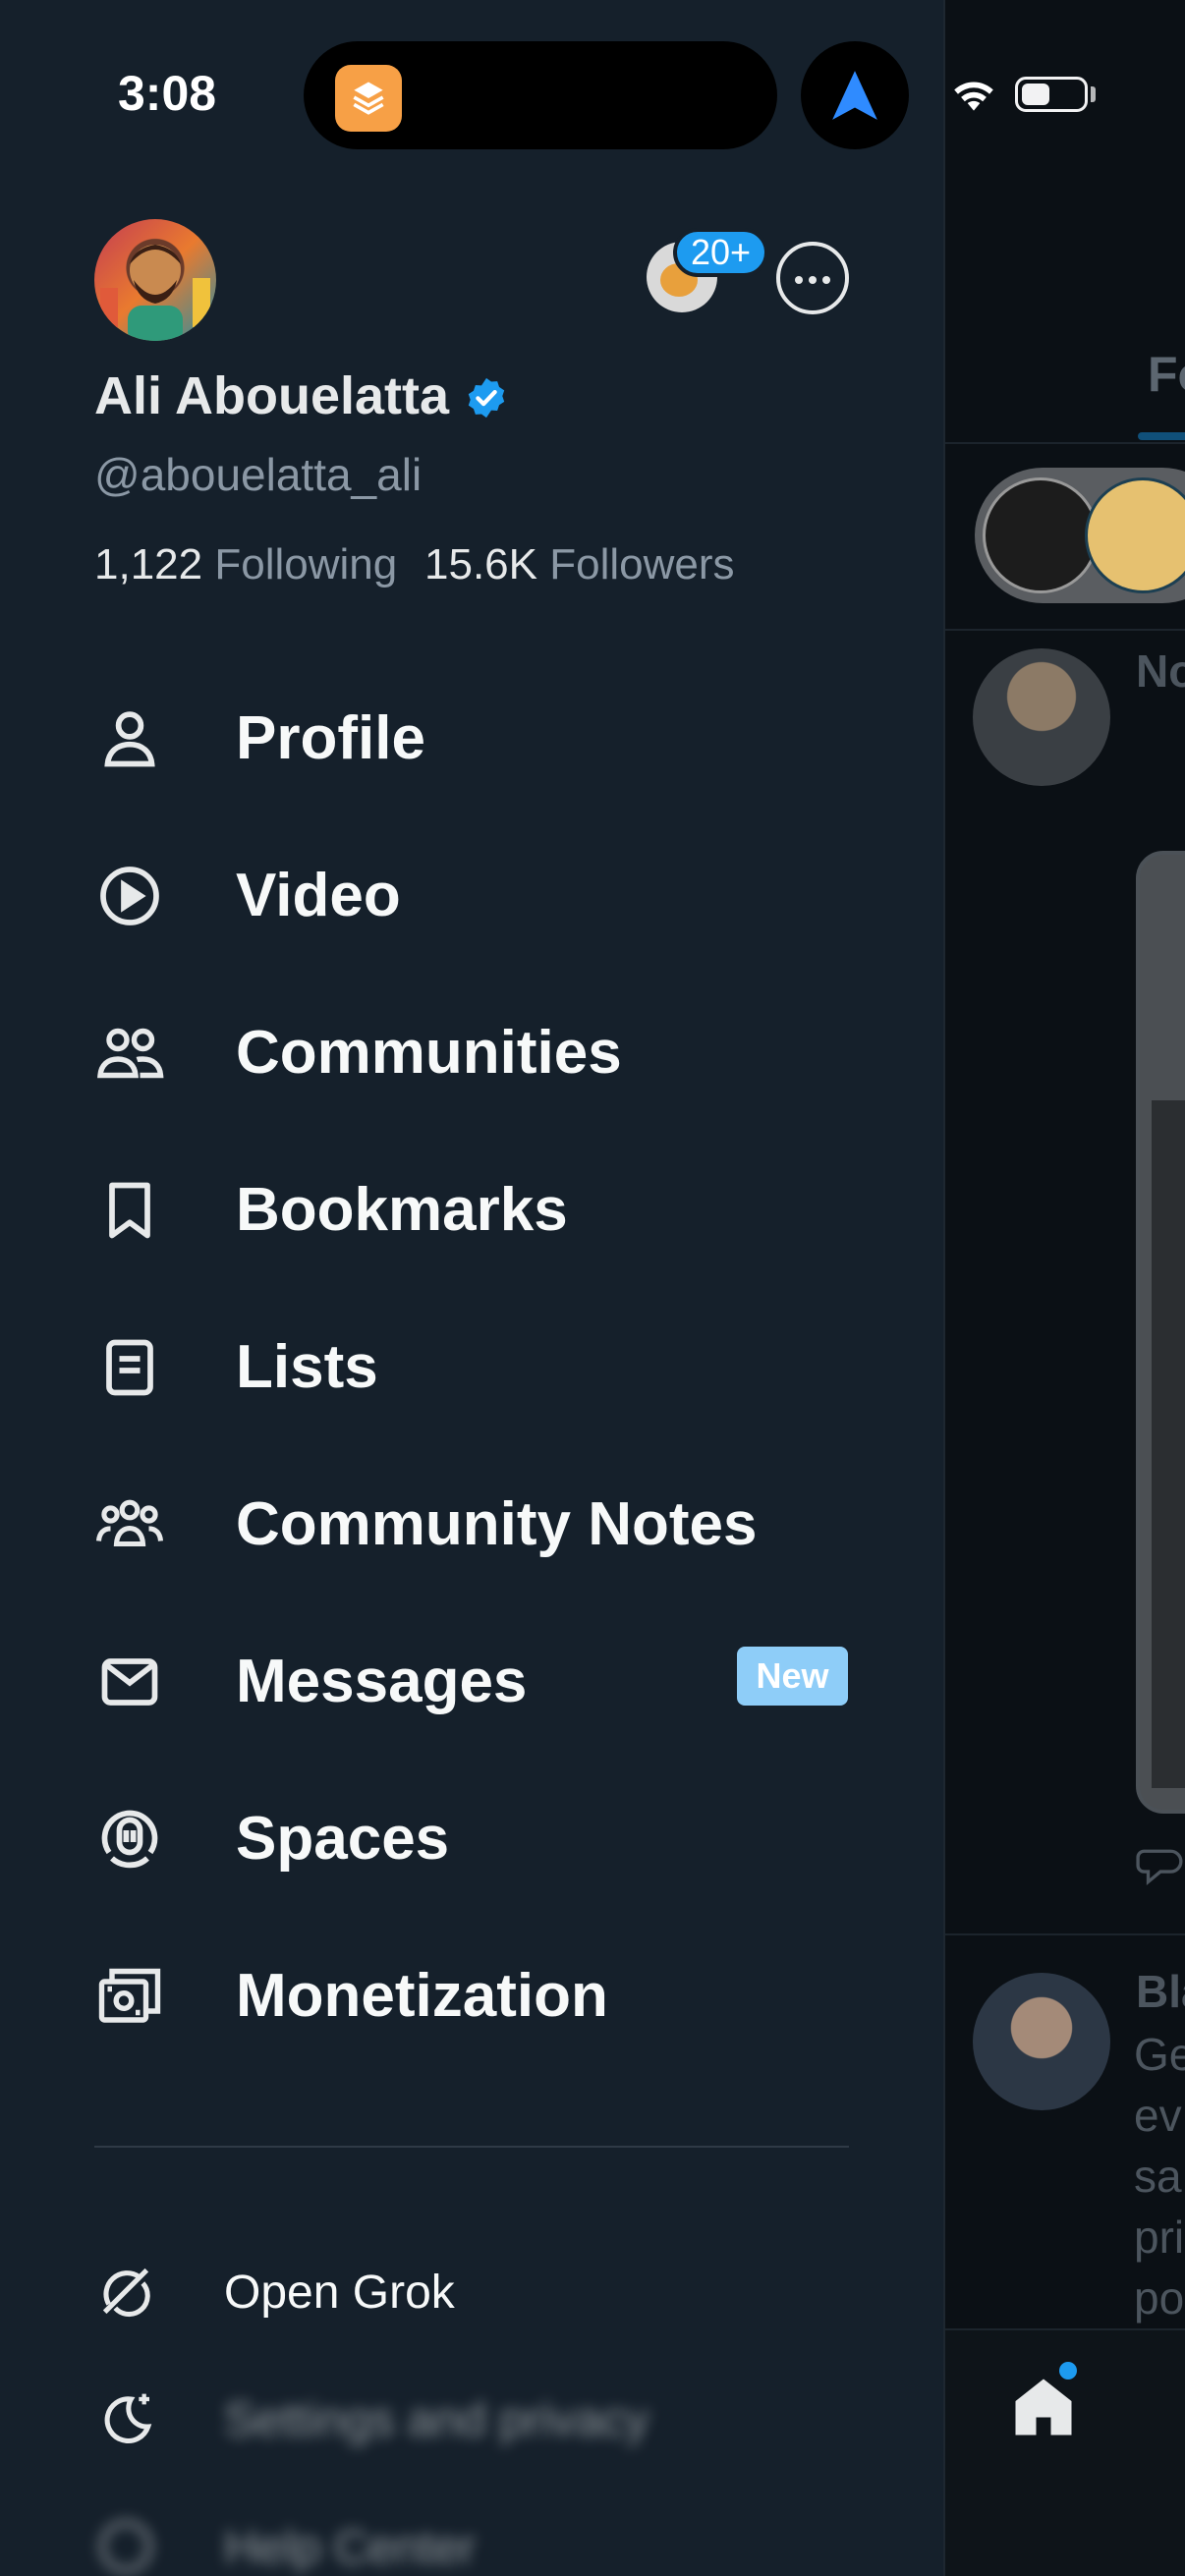 Image resolution: width=1185 pixels, height=2576 pixels. I want to click on menu-item-label: Bookmarks, so click(402, 1210).